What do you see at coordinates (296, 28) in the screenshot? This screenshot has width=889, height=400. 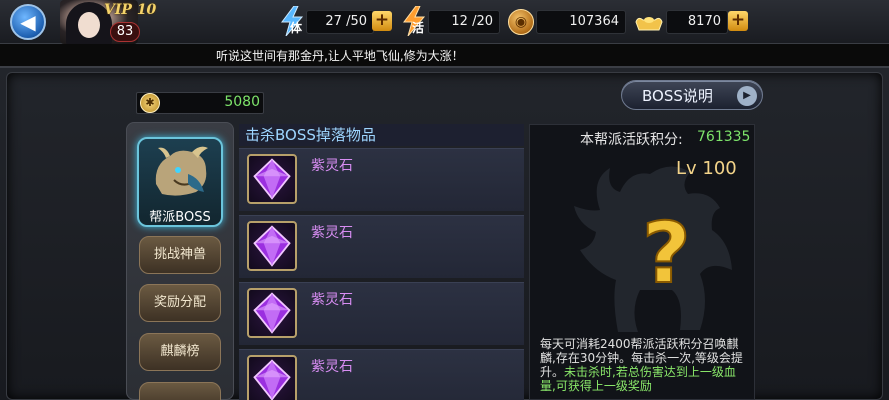 I see `stamina-char: 体` at bounding box center [296, 28].